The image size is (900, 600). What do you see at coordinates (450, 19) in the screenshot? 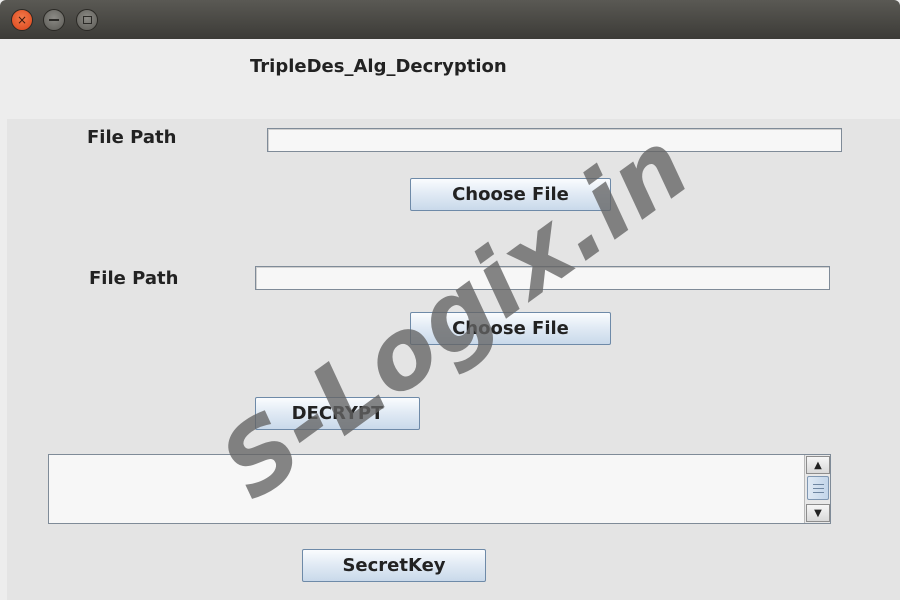
I see `title-bar: ×` at bounding box center [450, 19].